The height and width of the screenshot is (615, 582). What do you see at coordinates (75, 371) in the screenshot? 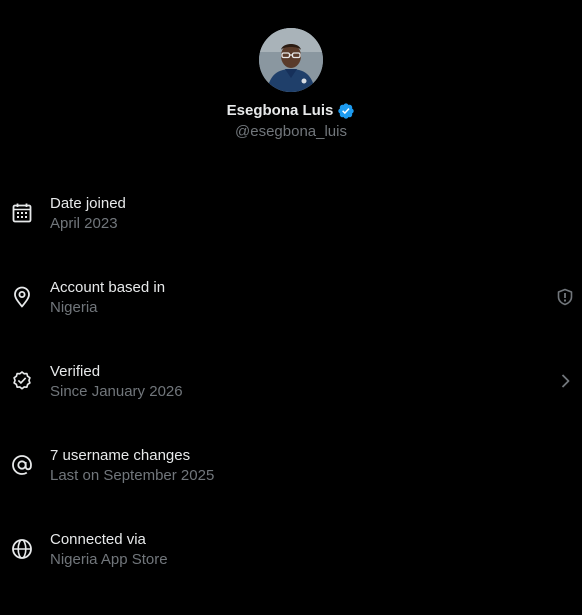
I see `row-title: Verified` at bounding box center [75, 371].